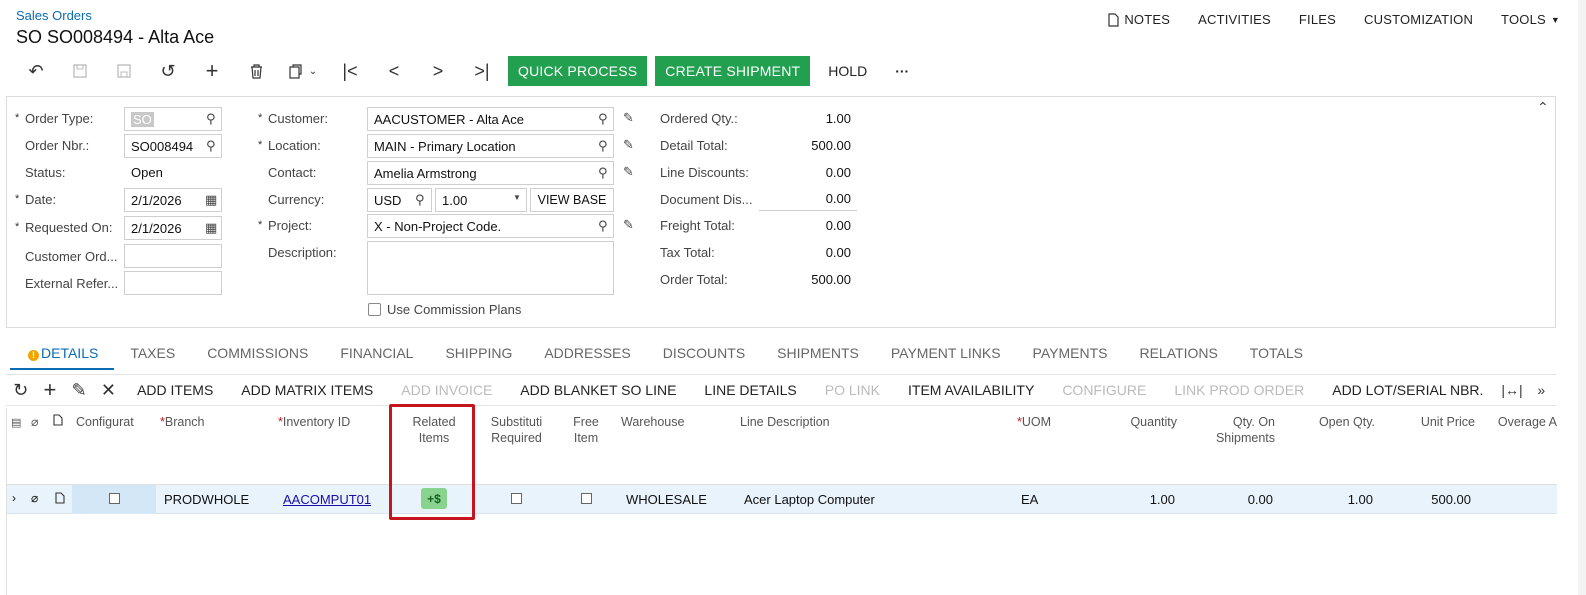 The height and width of the screenshot is (595, 1586). What do you see at coordinates (394, 71) in the screenshot?
I see `previous-record-icon: <` at bounding box center [394, 71].